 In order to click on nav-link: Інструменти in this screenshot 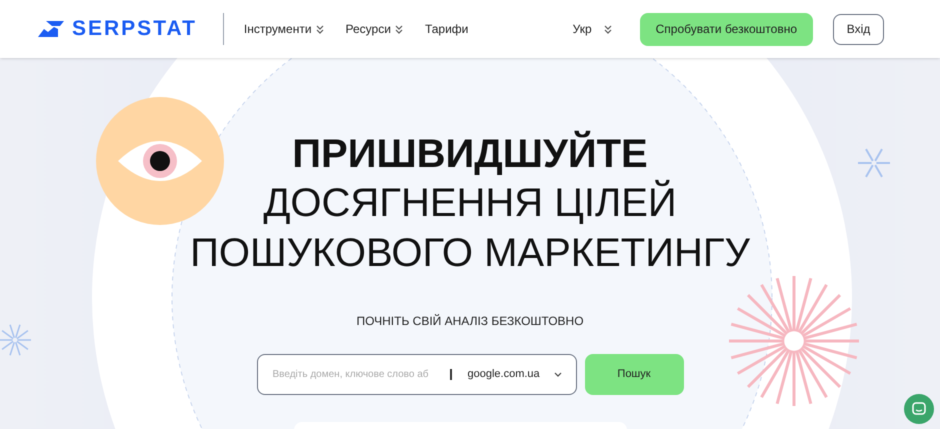, I will do `click(284, 29)`.